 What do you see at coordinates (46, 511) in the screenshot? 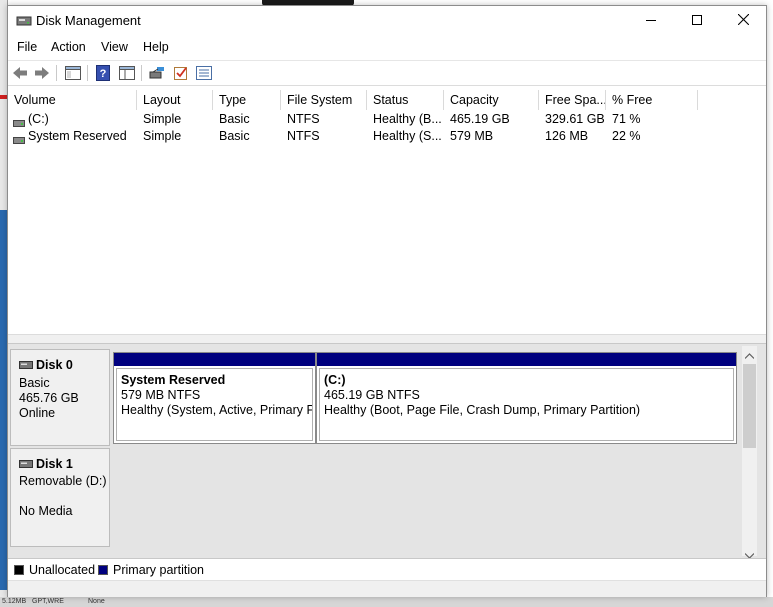
I see `disk-1-state: No Media` at bounding box center [46, 511].